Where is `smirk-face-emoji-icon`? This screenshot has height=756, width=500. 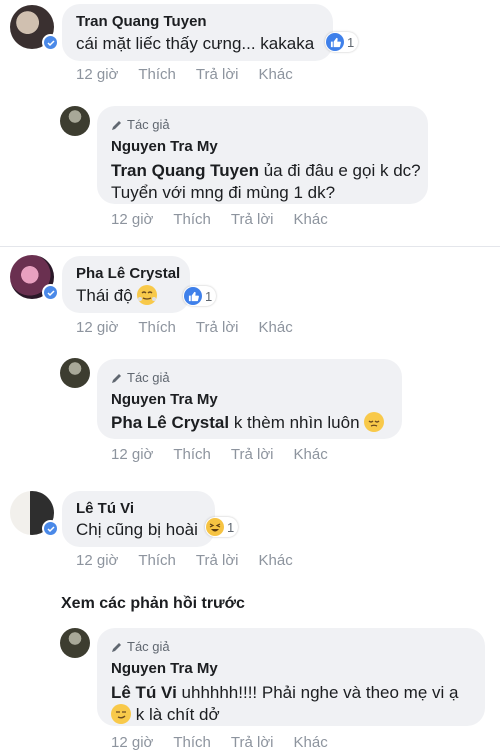
smirk-face-emoji-icon is located at coordinates (121, 714).